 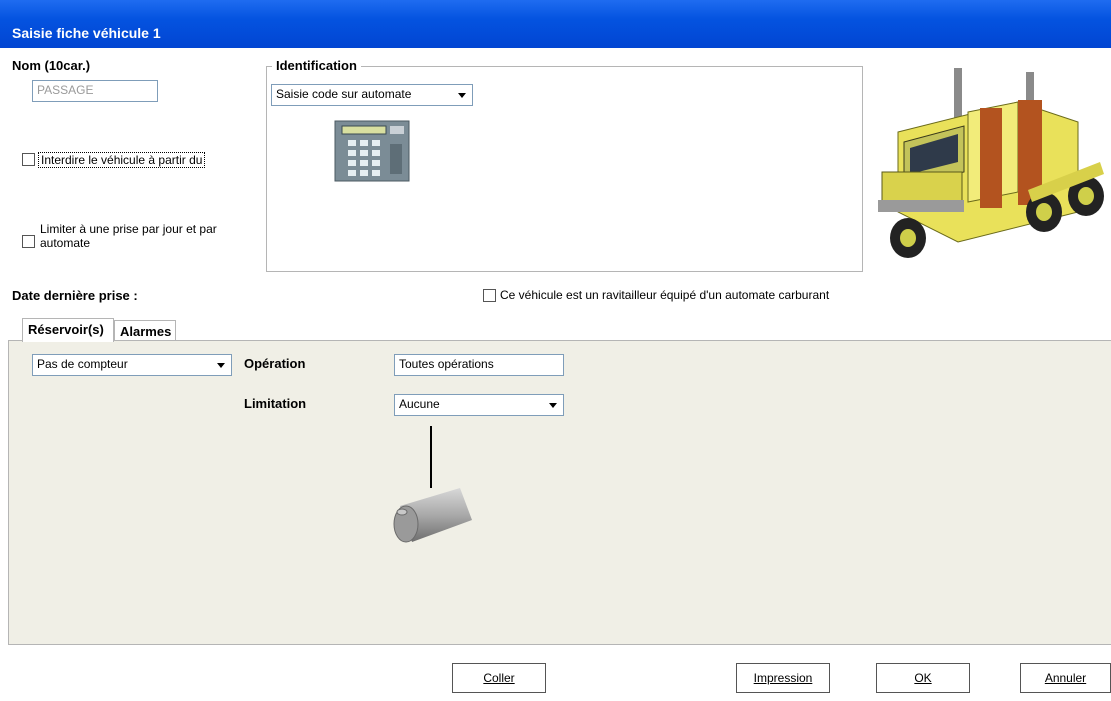 I want to click on limiter-checkbox, so click(x=28, y=241).